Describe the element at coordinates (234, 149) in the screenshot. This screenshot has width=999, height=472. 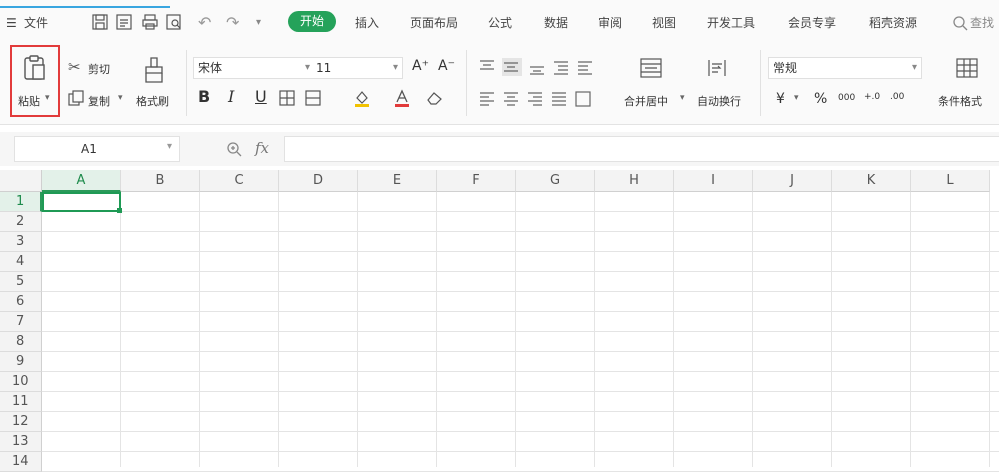
I see `zoom-icon` at that location.